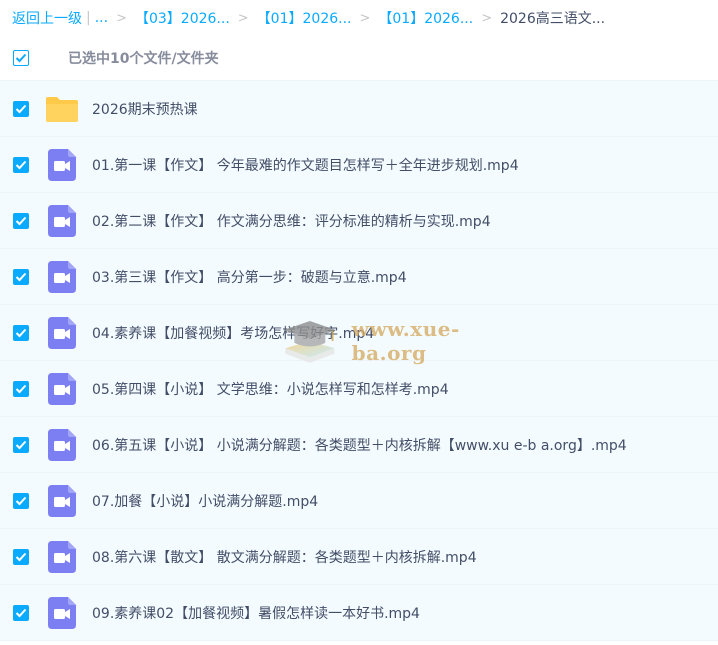 The image size is (718, 645). I want to click on select-all-bar: 已选中10个文件/文件夹, so click(359, 58).